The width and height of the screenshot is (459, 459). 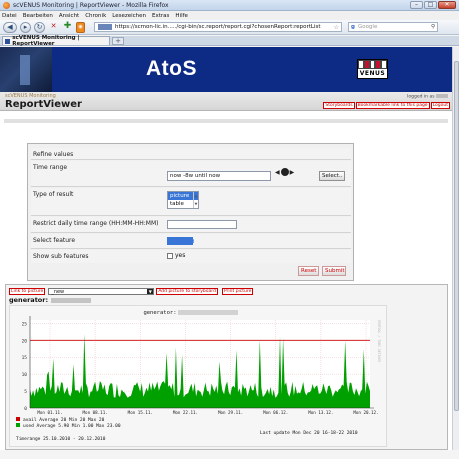 I want to click on submit-button: Submit, so click(x=334, y=271).